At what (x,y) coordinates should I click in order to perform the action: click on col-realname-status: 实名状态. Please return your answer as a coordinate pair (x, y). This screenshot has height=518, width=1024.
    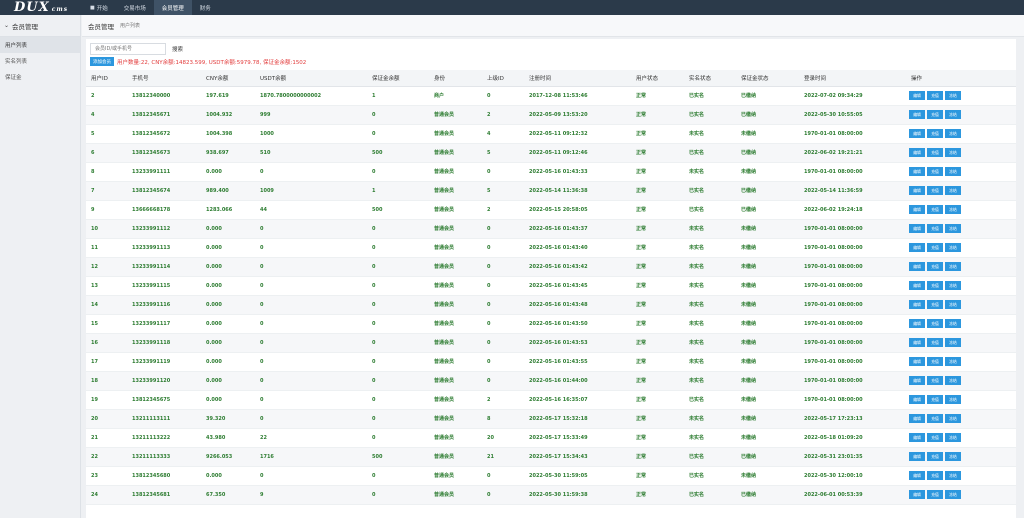
    Looking at the image, I should click on (710, 78).